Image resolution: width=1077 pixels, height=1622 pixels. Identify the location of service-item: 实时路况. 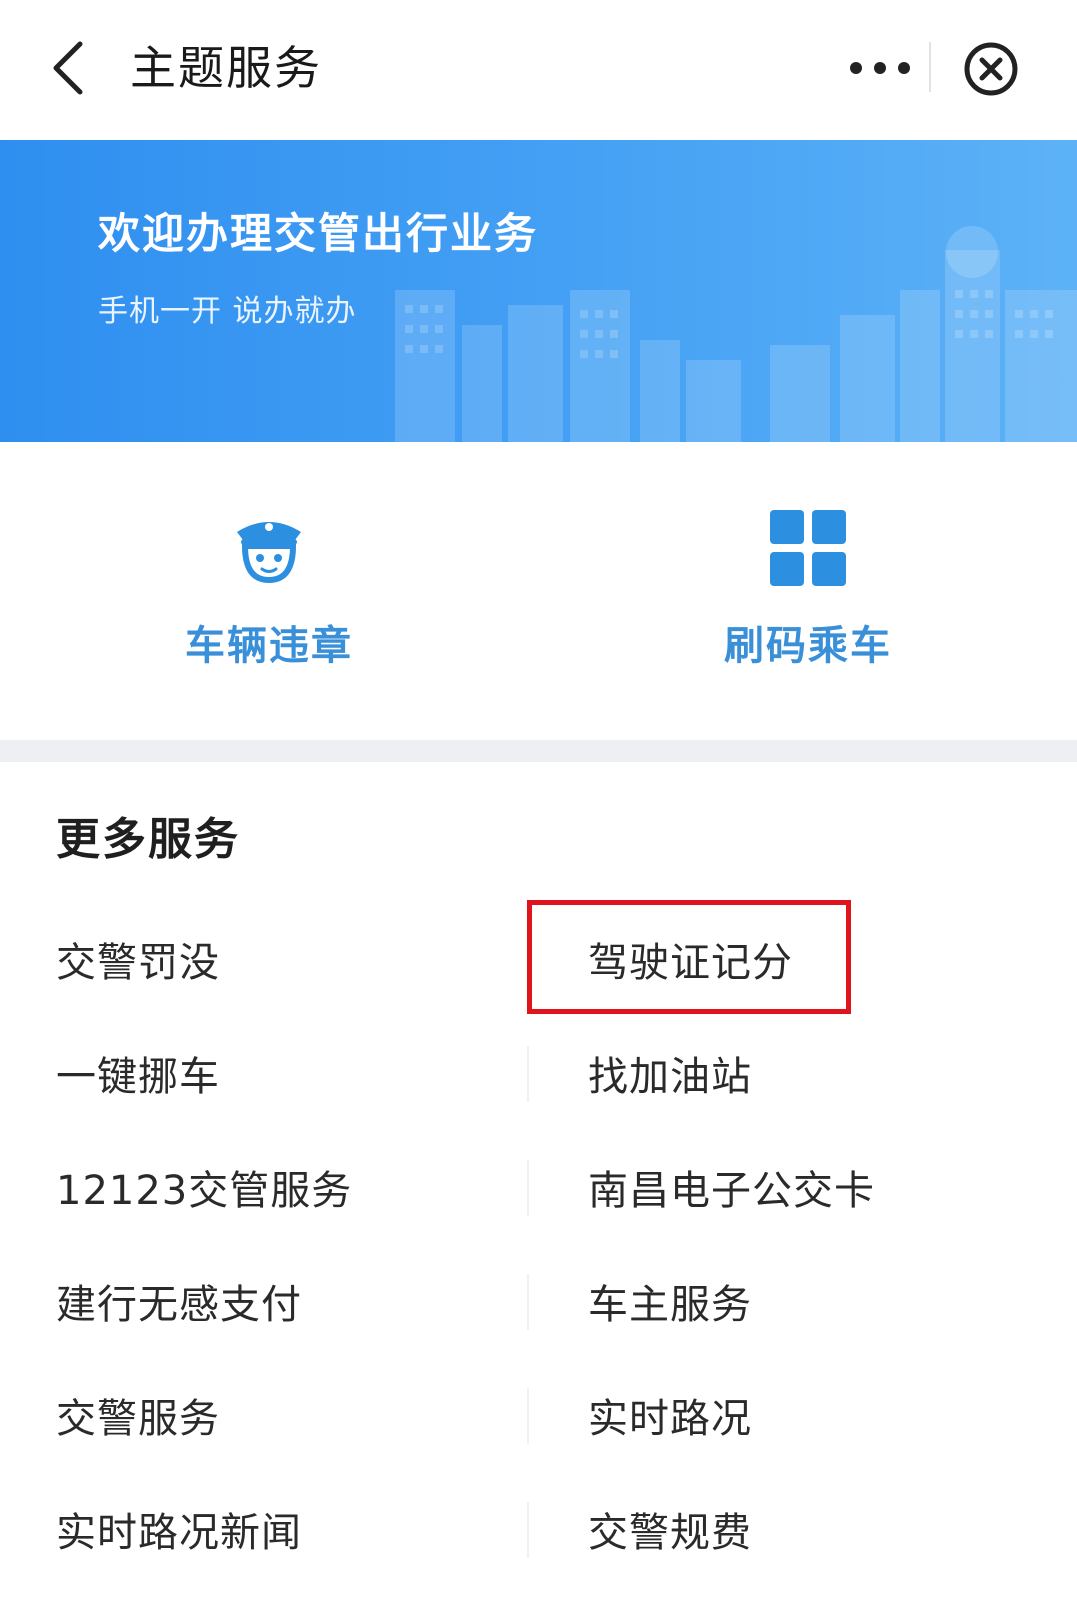
(808, 1415).